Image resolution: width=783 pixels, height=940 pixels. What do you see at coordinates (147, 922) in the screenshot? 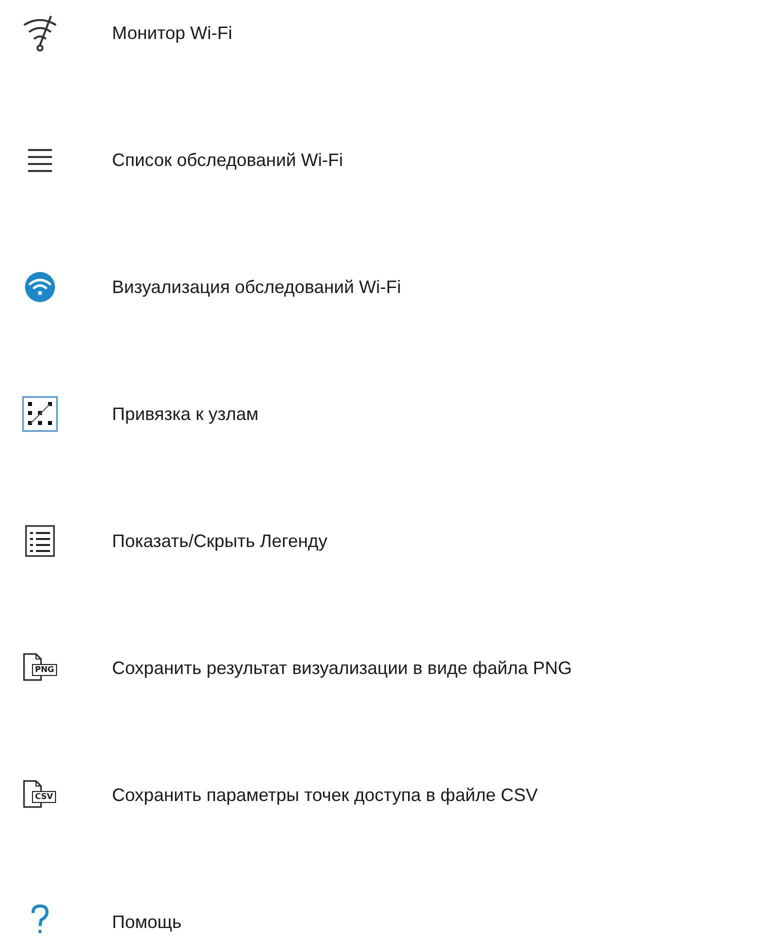
I see `menu-item-label: Помощь` at bounding box center [147, 922].